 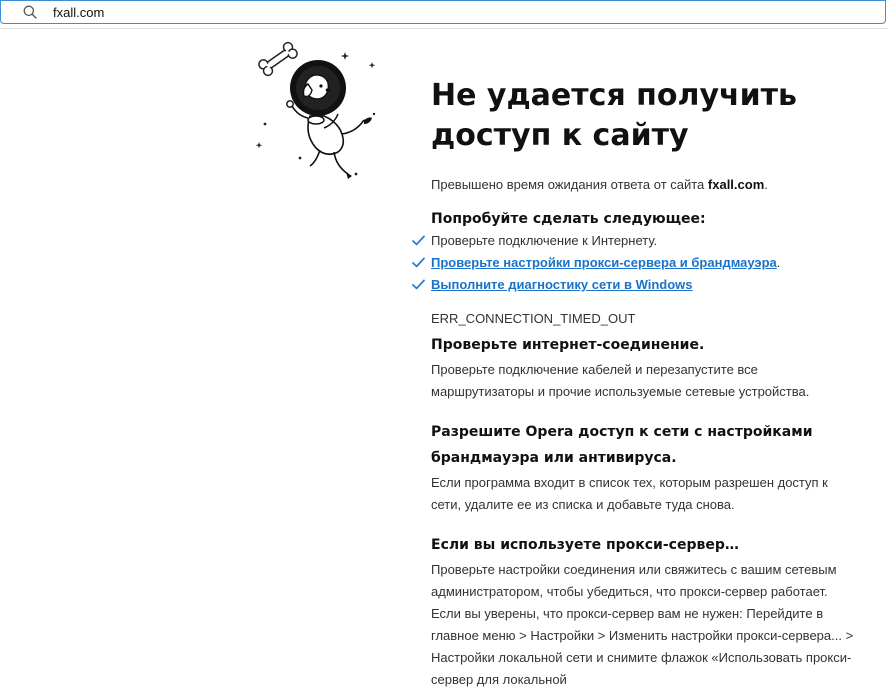 I want to click on timeout-prefix: Превышено время ожидания ответа от сайта, so click(x=569, y=184).